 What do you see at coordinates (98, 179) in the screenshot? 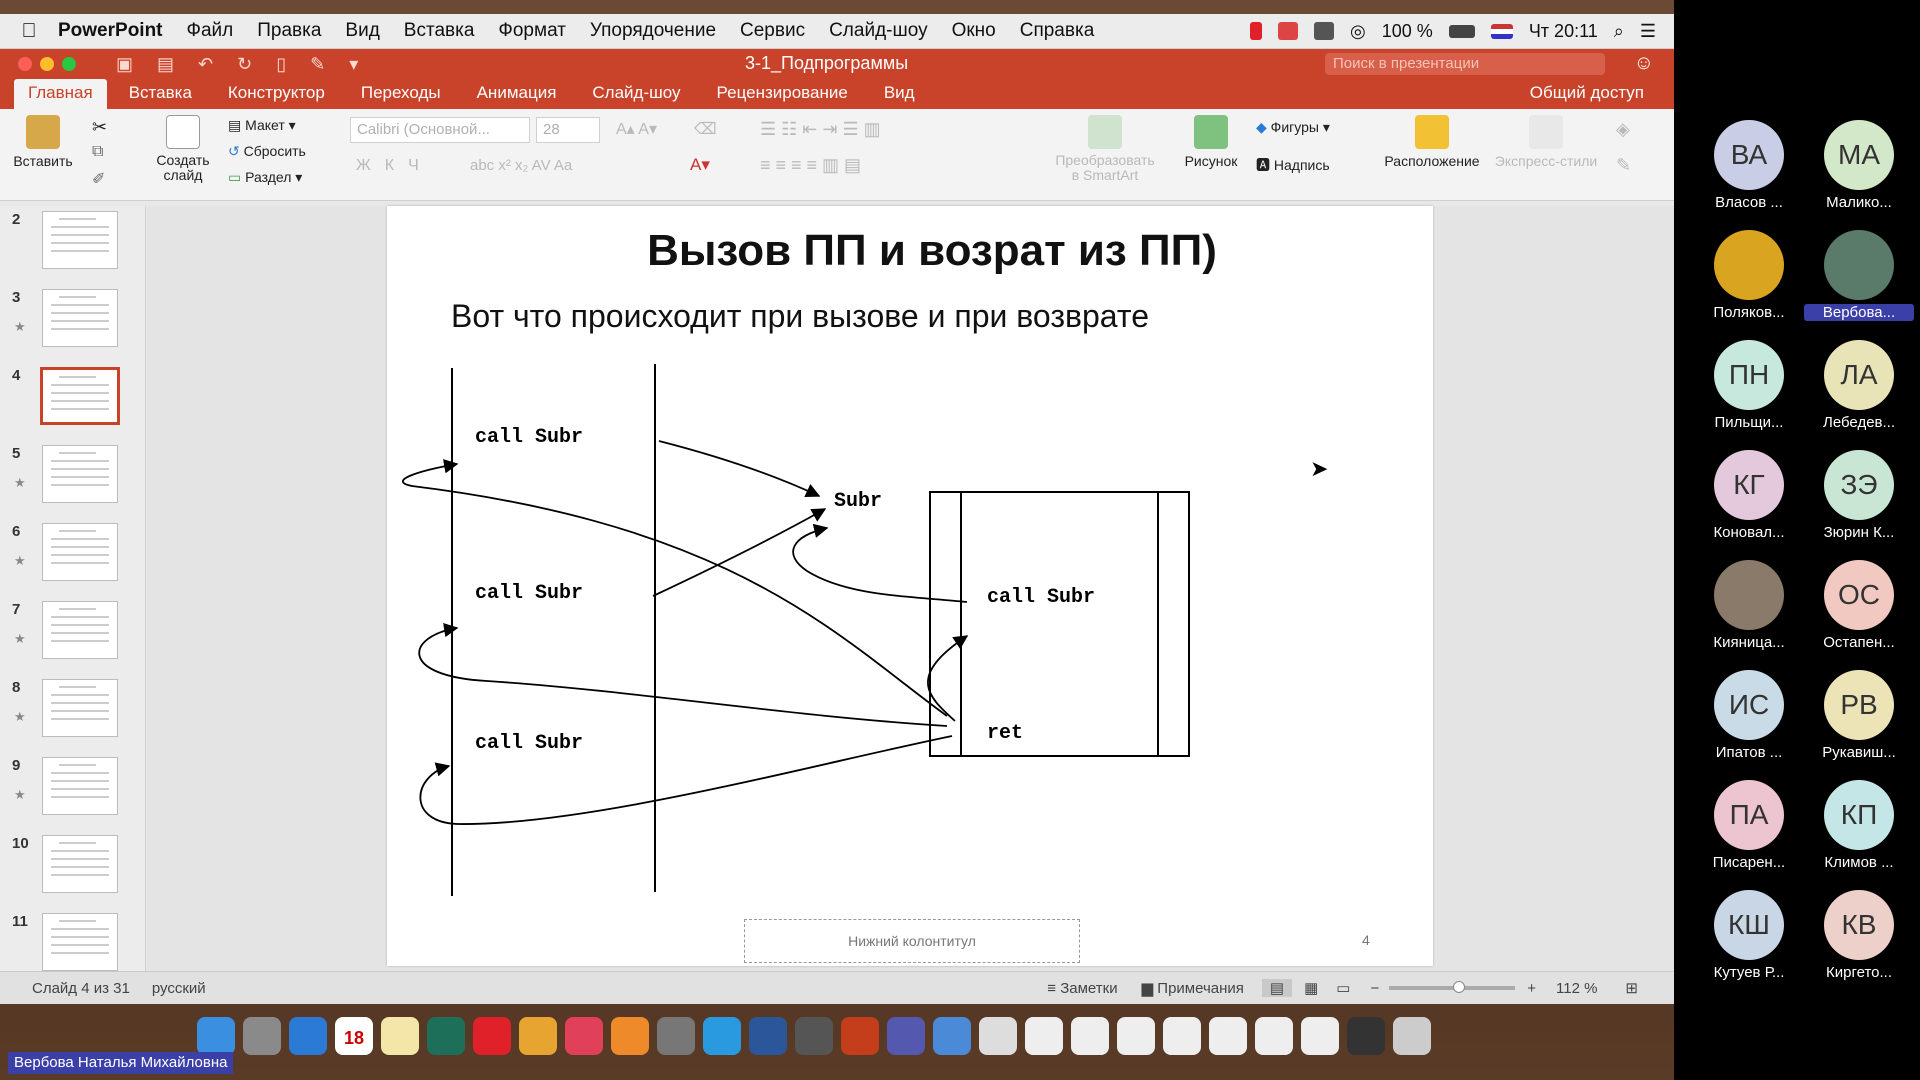
I see `format-painter-icon: ✐` at bounding box center [98, 179].